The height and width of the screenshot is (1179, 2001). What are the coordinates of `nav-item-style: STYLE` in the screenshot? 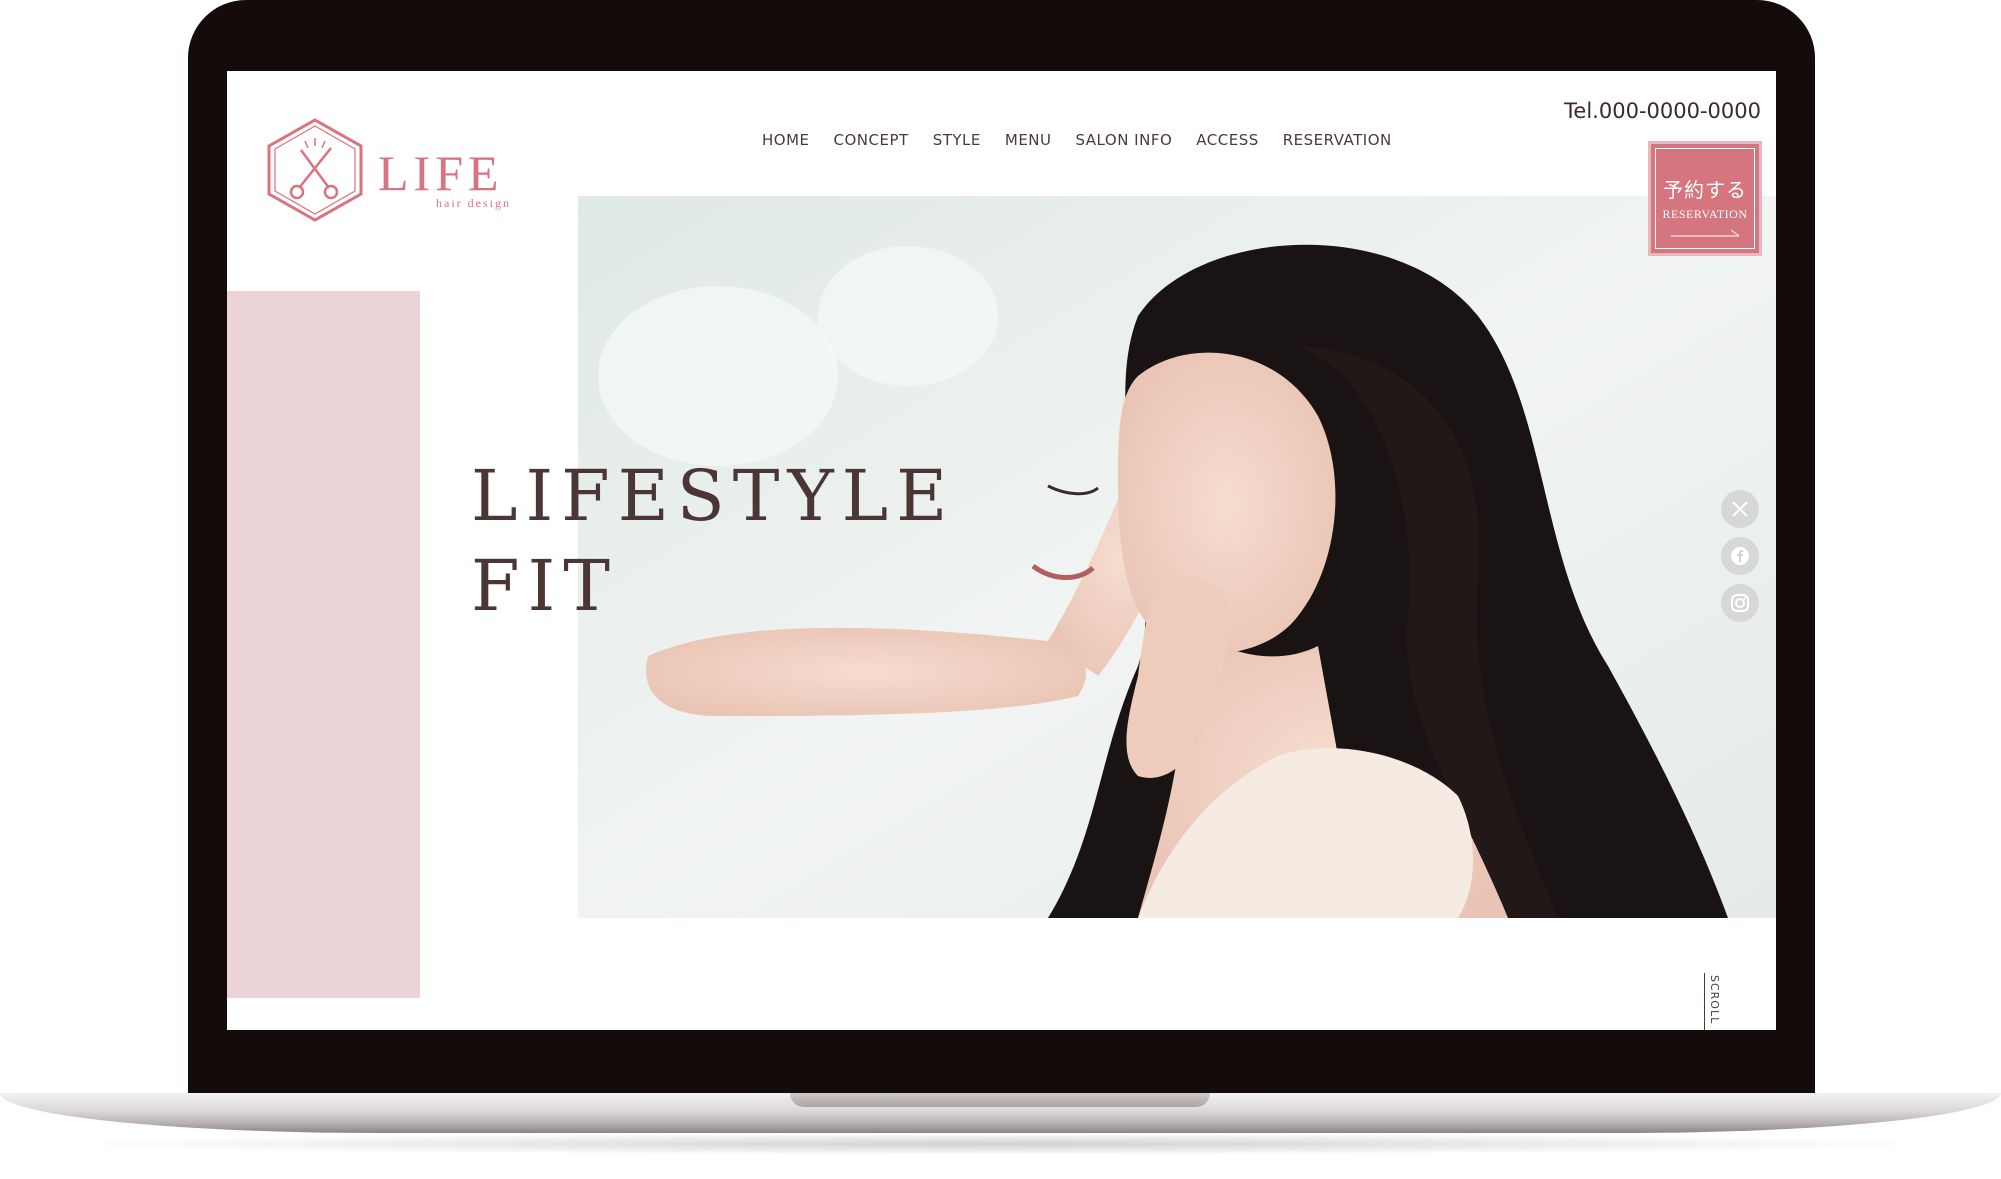 It's located at (957, 140).